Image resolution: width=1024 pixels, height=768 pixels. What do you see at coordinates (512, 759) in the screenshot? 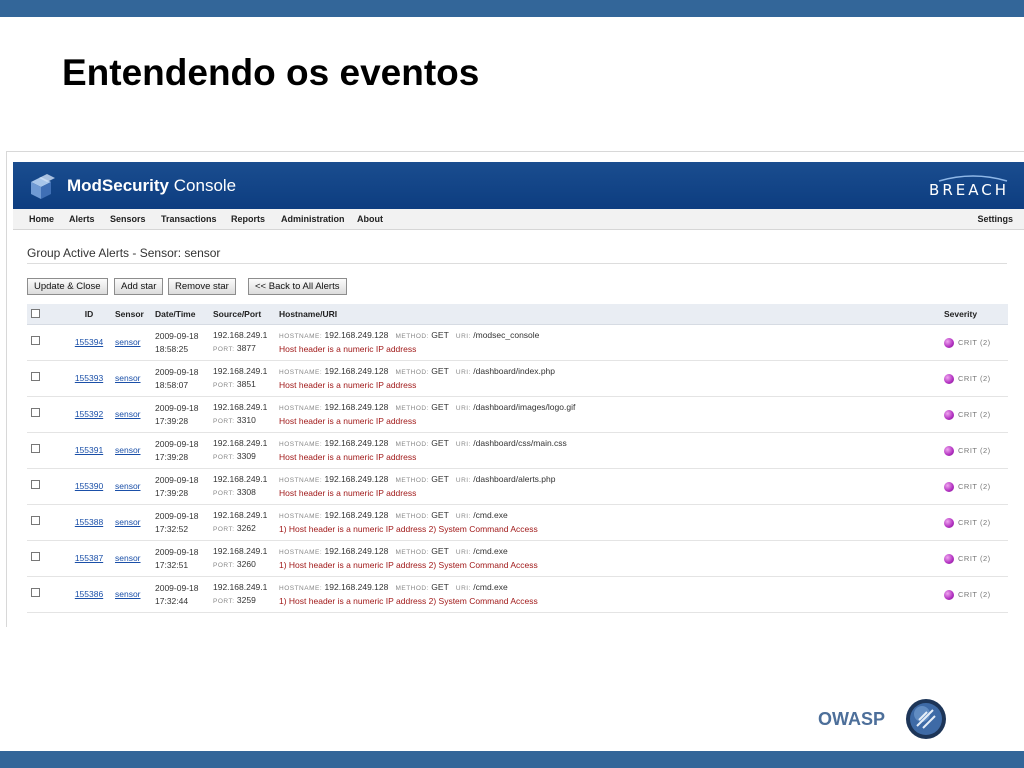
I see `slide-bottom-bar` at bounding box center [512, 759].